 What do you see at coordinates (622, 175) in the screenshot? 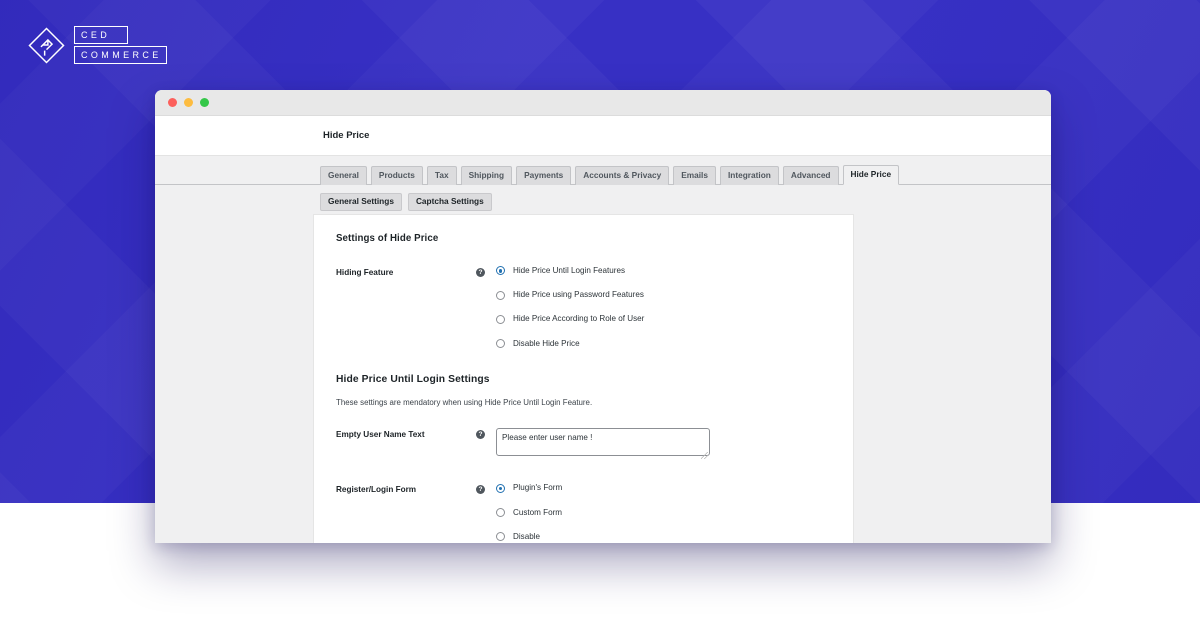
I see `tab-accounts-privacy: Accounts & Privacy` at bounding box center [622, 175].